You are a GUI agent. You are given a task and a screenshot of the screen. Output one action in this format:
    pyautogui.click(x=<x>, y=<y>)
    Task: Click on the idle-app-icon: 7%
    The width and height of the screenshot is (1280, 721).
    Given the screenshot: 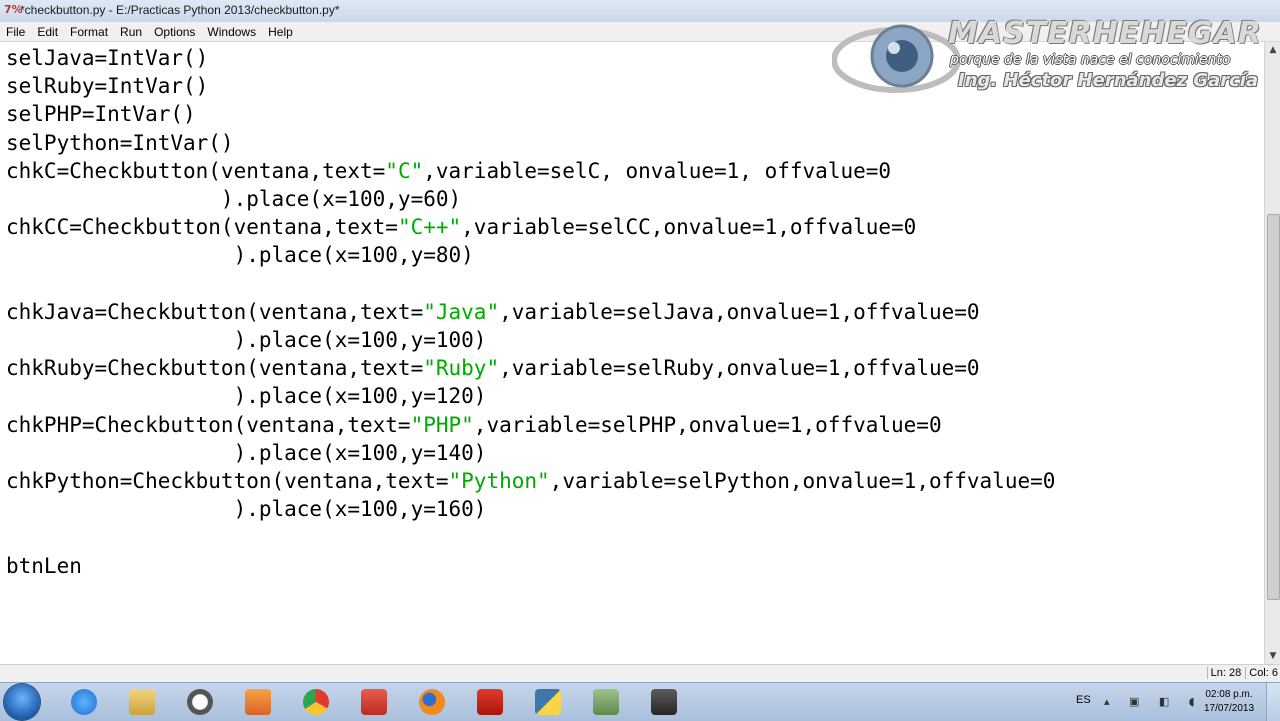 What is the action you would take?
    pyautogui.click(x=13, y=9)
    